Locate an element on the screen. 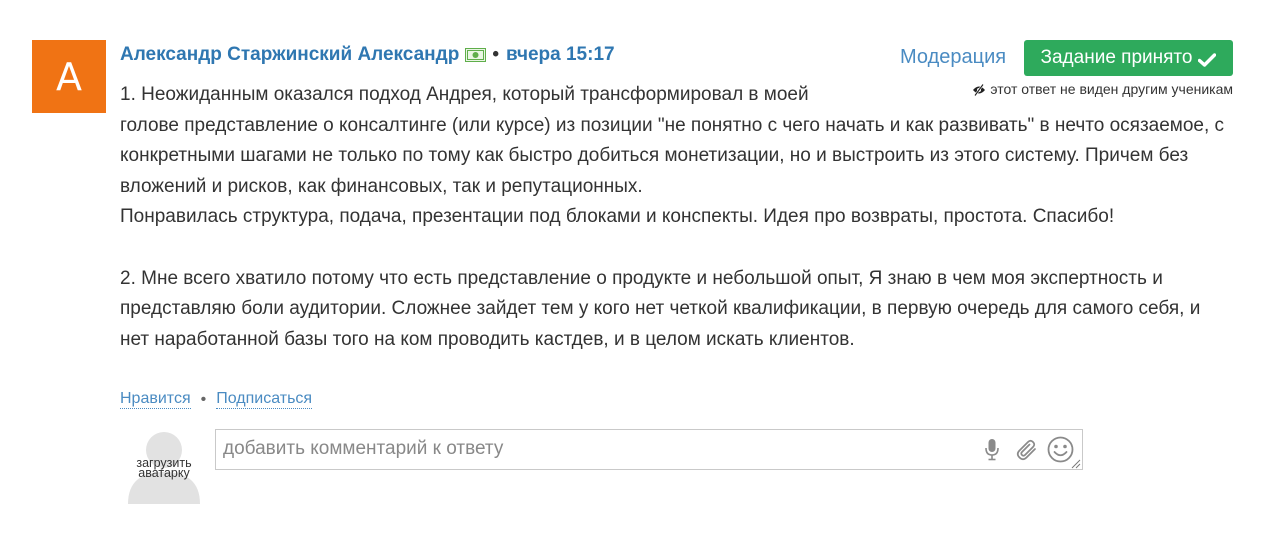  resize-handle-icon is located at coordinates (1075, 462).